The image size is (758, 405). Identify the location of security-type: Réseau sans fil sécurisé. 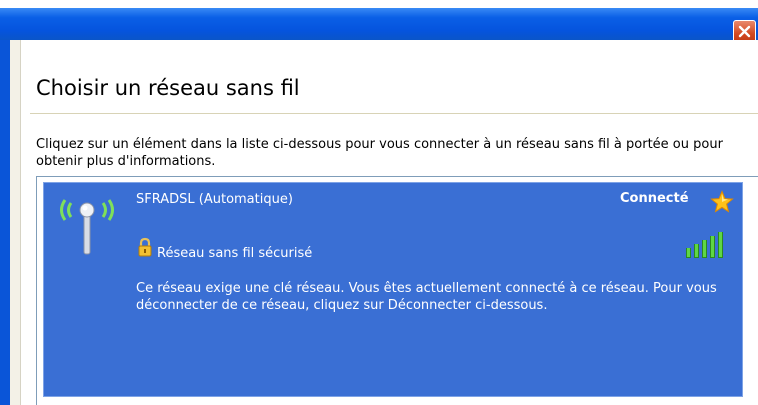
(235, 253).